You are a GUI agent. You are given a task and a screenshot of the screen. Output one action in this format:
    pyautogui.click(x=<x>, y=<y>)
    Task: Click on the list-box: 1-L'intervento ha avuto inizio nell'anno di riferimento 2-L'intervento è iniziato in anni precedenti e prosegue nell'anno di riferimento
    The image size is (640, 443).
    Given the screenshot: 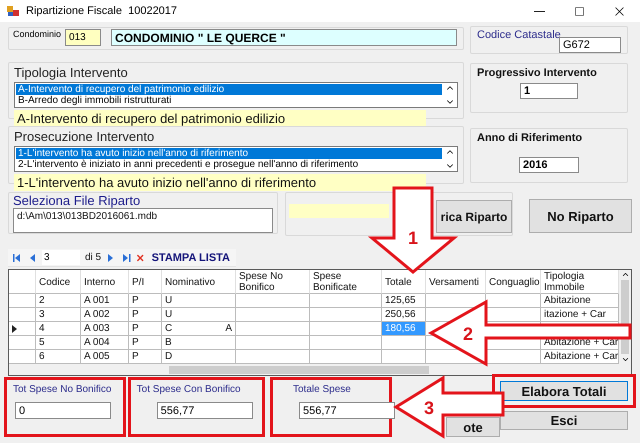 What is the action you would take?
    pyautogui.click(x=236, y=159)
    